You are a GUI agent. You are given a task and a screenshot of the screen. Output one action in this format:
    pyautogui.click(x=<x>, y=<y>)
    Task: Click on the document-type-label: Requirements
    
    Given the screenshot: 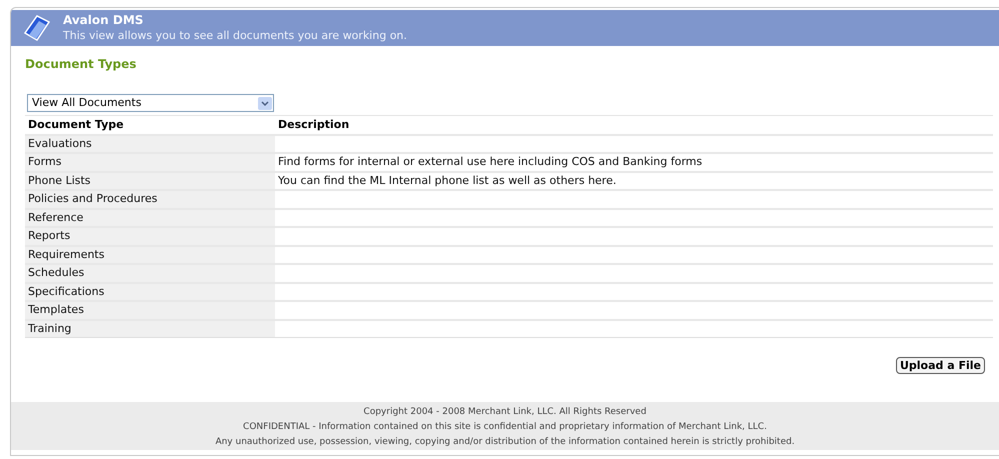 What is the action you would take?
    pyautogui.click(x=66, y=254)
    